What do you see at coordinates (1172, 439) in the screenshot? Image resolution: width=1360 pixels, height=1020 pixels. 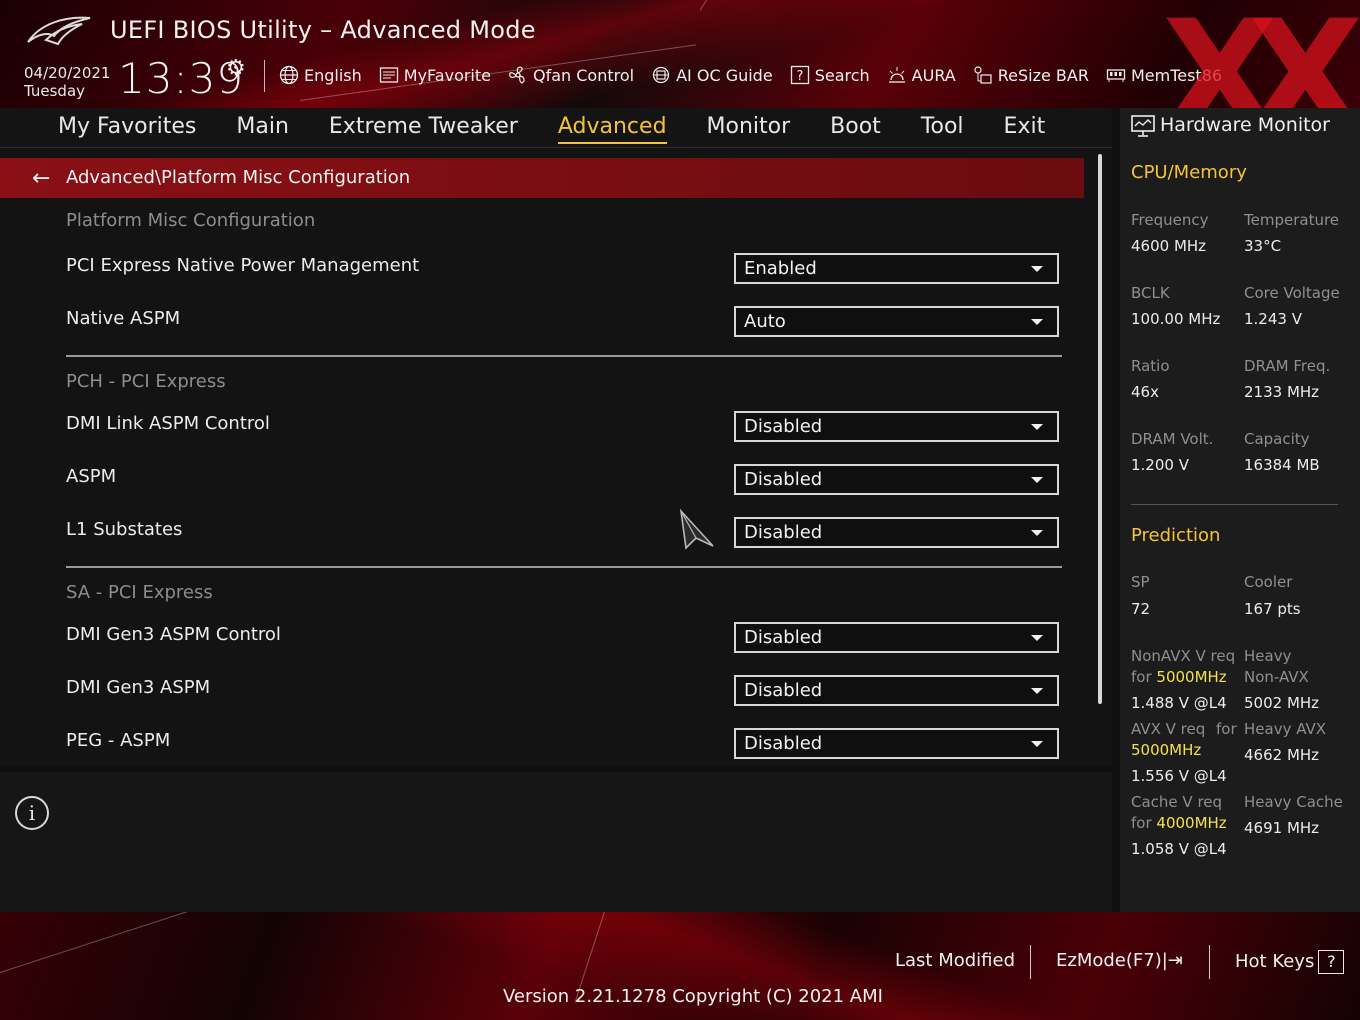 I see `hw-label-dram-volt: DRAM Volt.` at bounding box center [1172, 439].